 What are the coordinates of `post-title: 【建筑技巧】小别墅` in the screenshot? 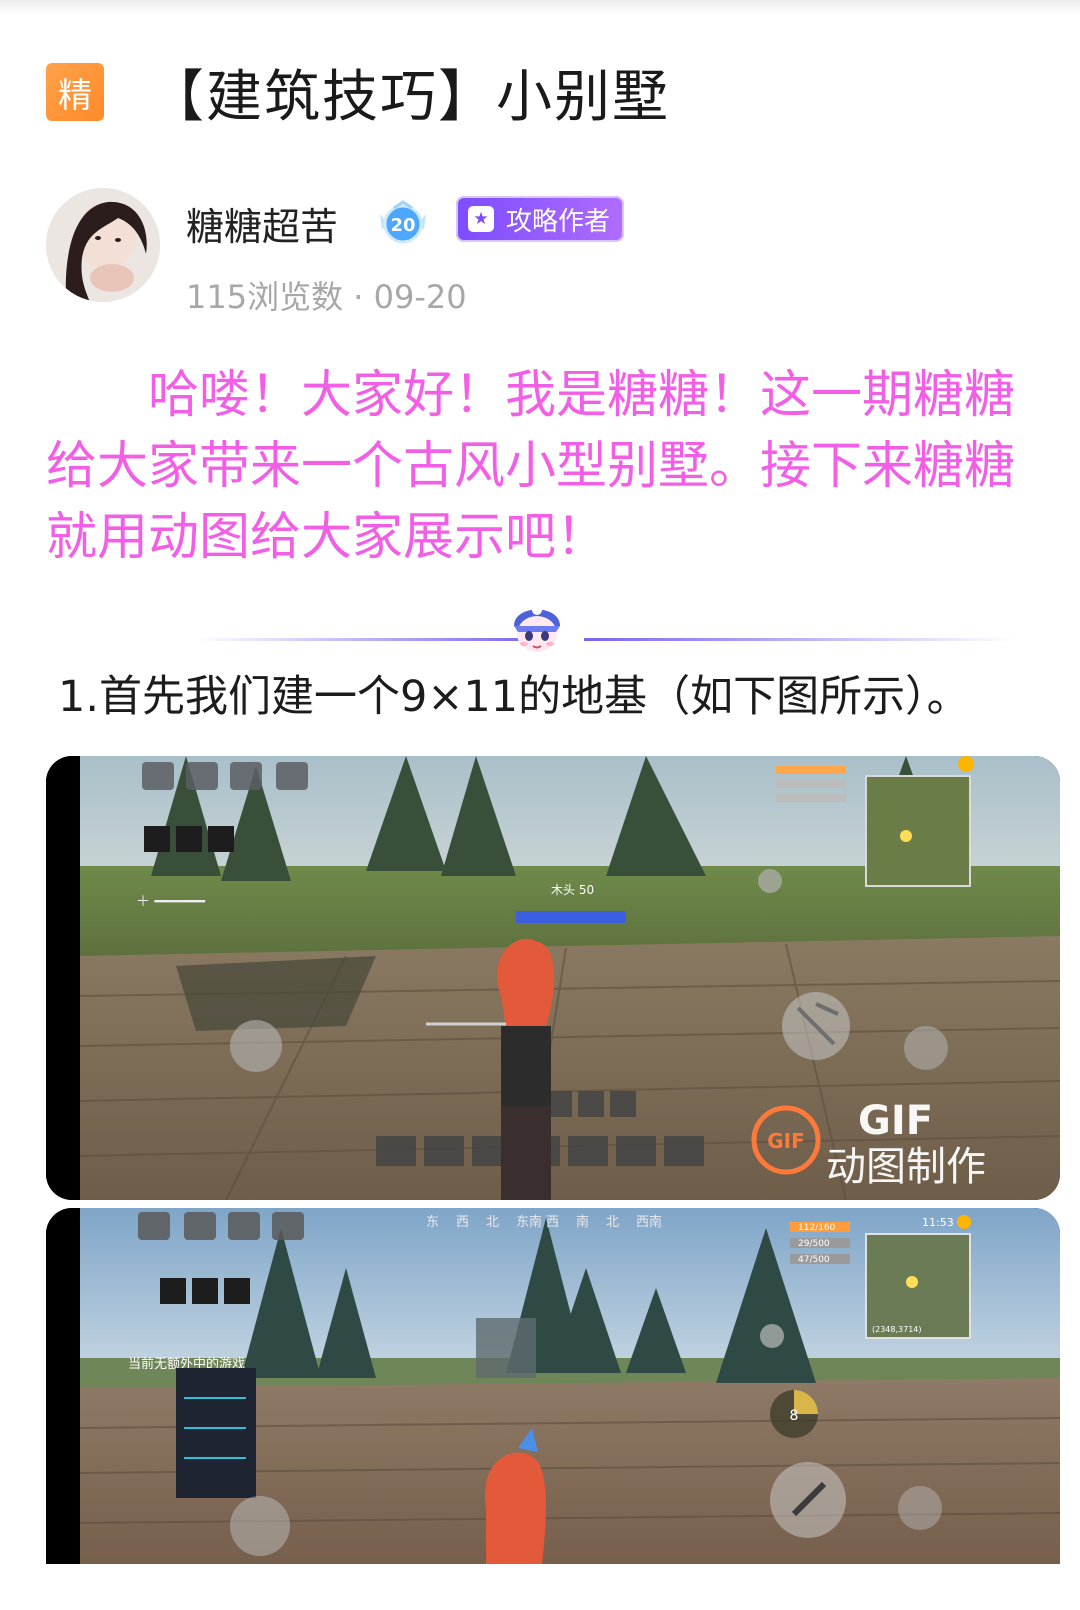 It's located at (409, 97).